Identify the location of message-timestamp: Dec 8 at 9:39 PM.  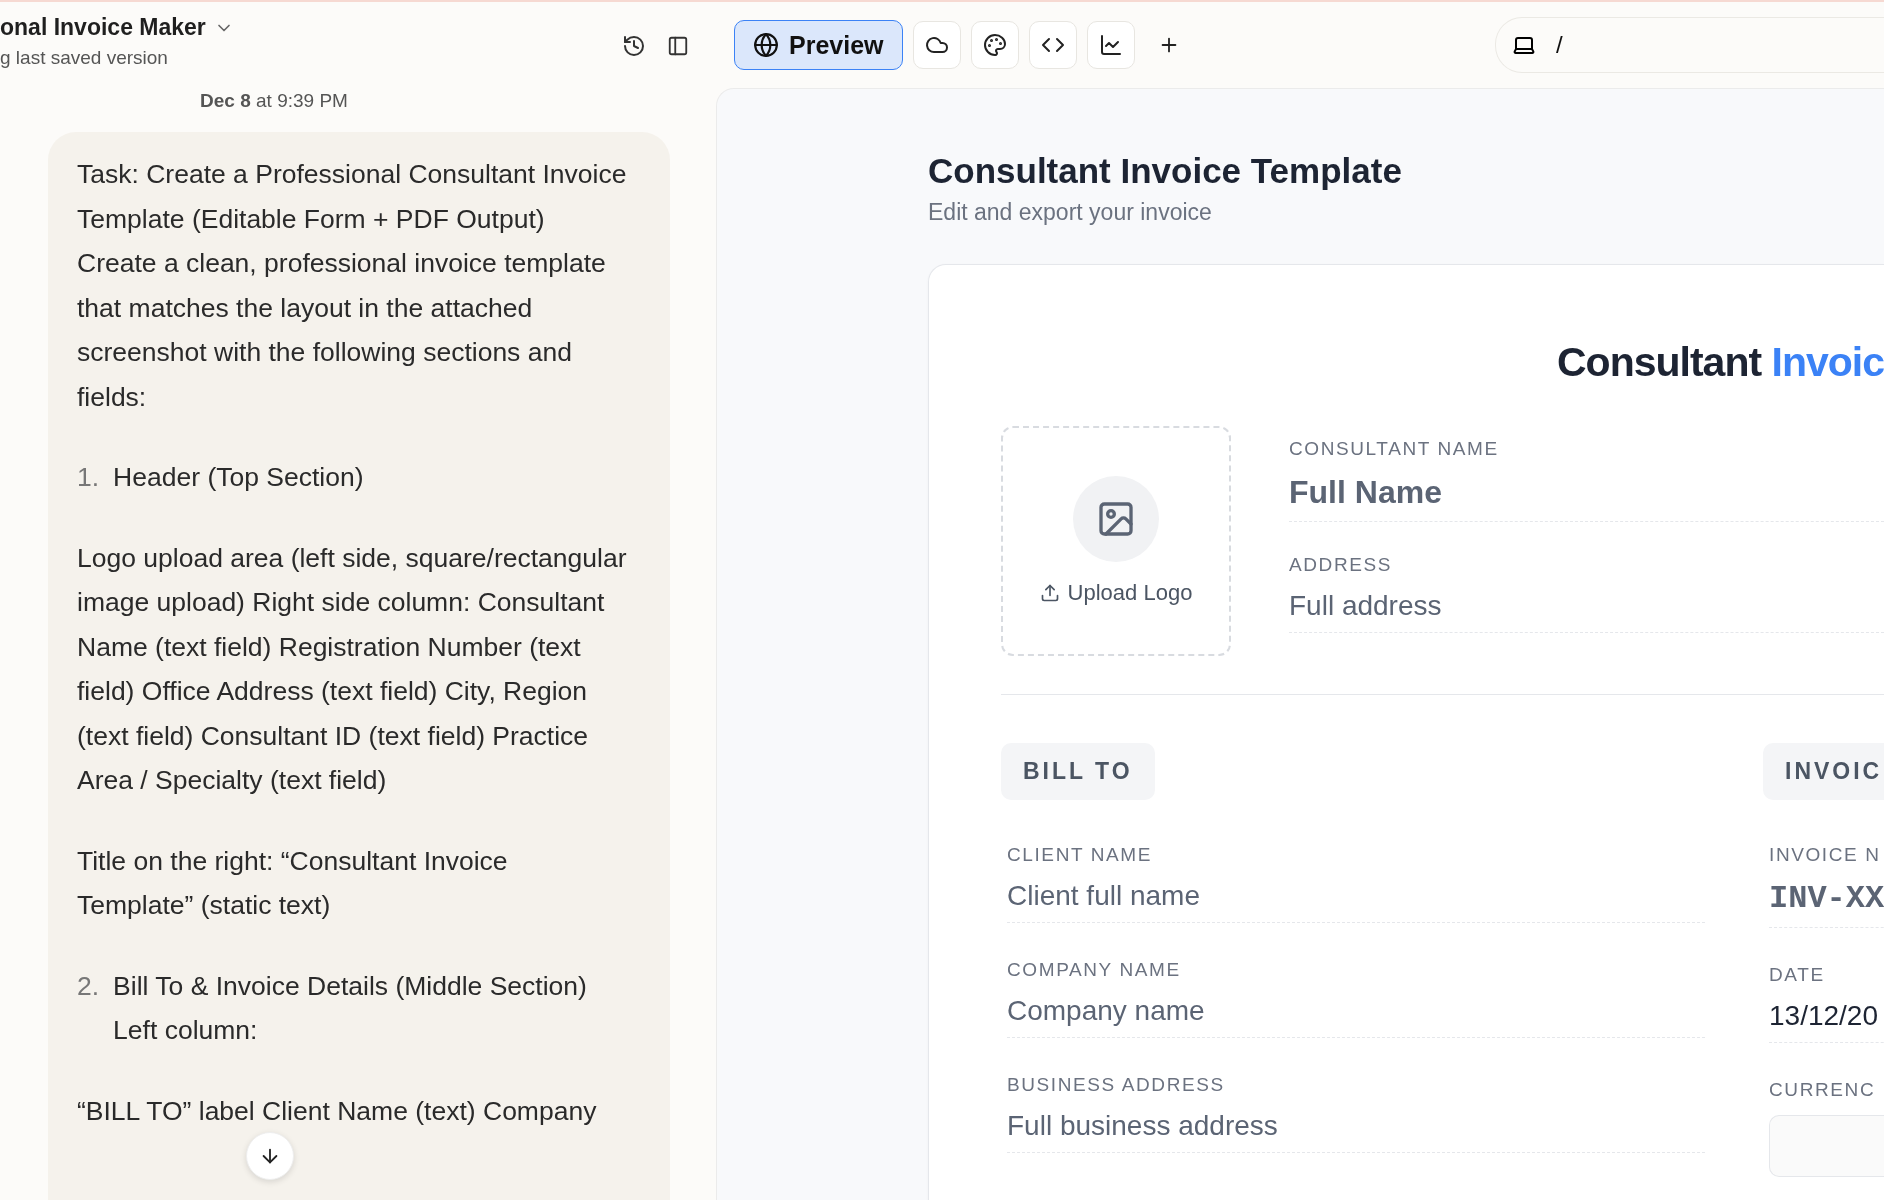
(274, 101).